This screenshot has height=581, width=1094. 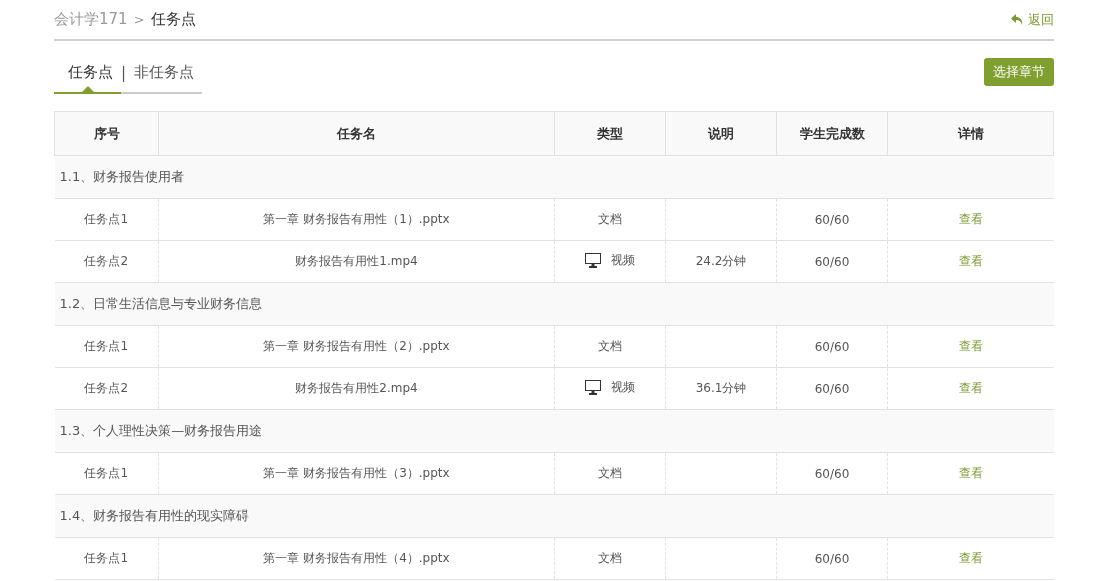 I want to click on section-title: 1.1、财务报告使用者, so click(x=554, y=177).